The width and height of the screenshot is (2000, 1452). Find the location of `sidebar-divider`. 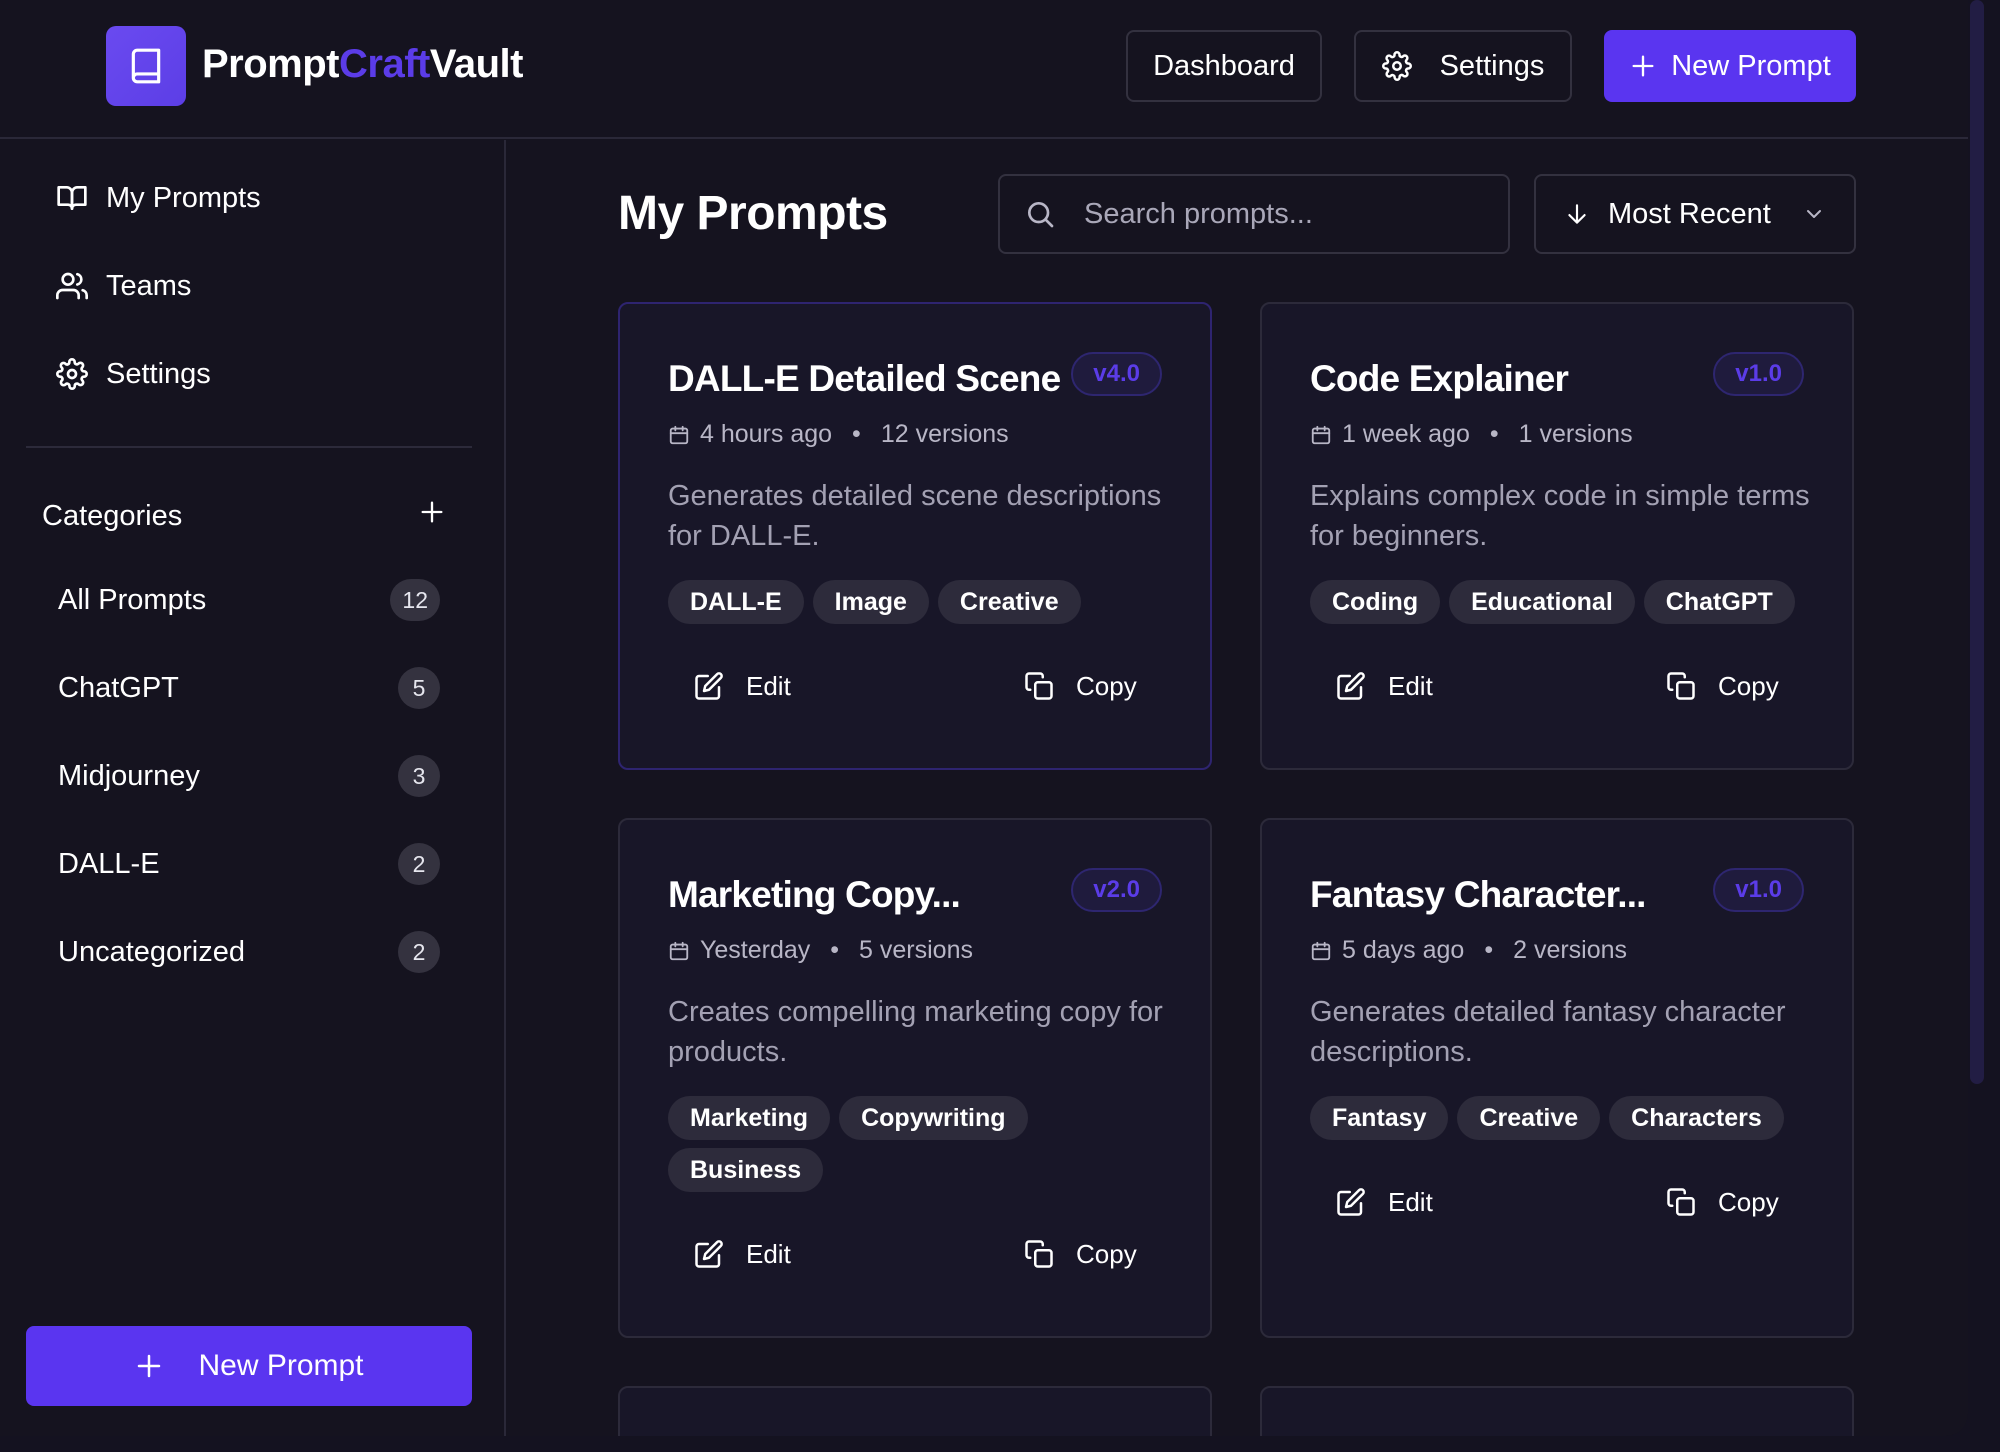

sidebar-divider is located at coordinates (249, 447).